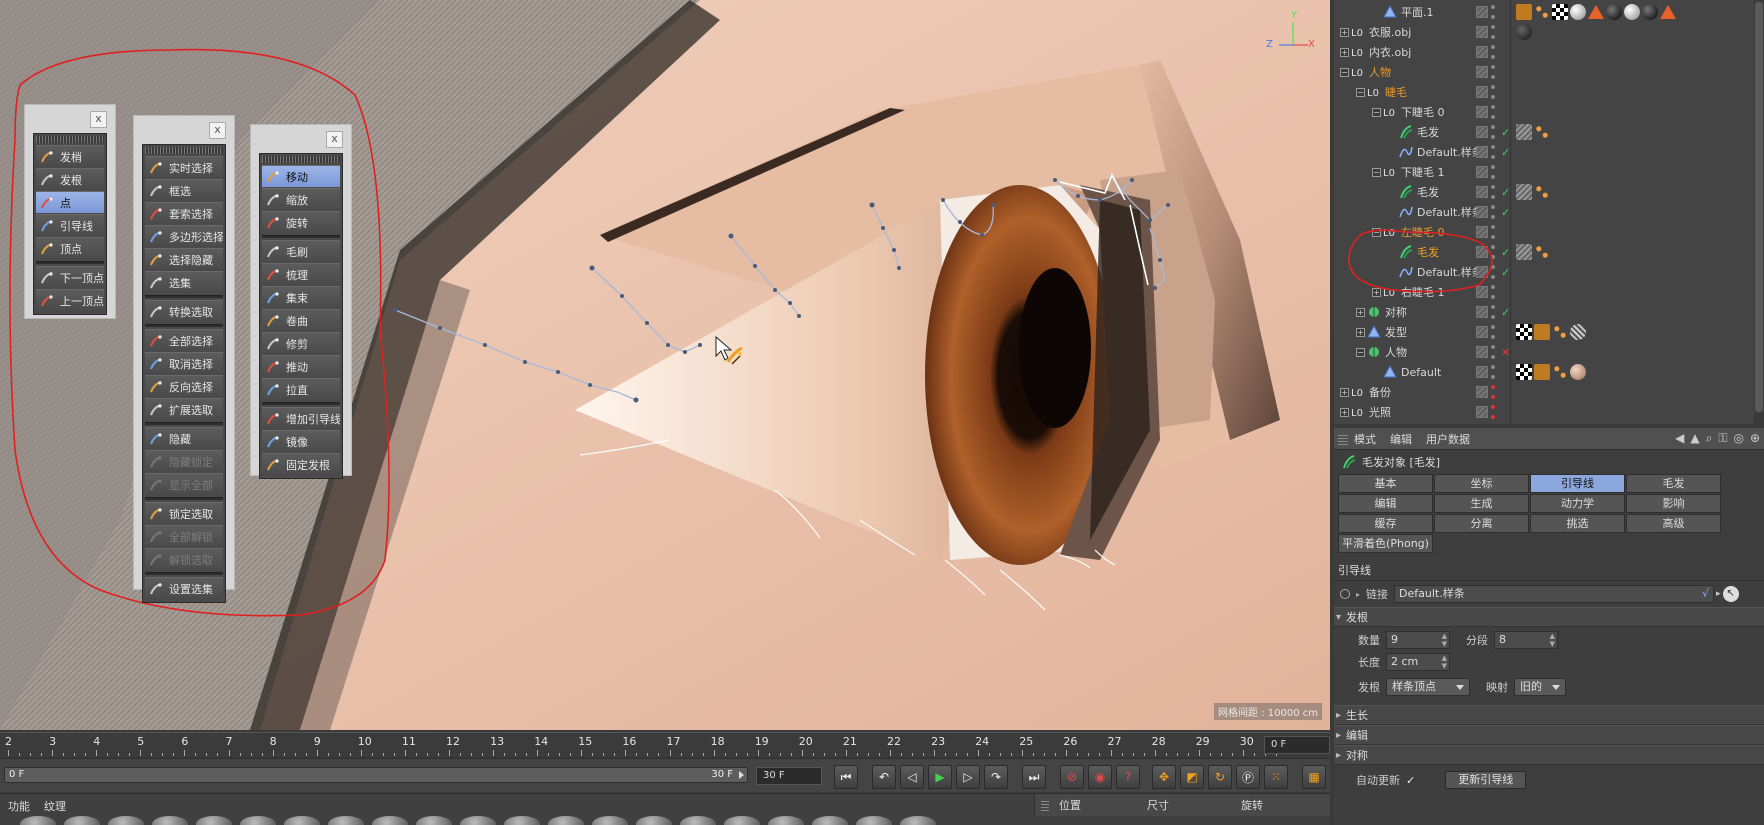 This screenshot has height=825, width=1764. I want to click on object-name: 右睫毛 1, so click(1423, 292).